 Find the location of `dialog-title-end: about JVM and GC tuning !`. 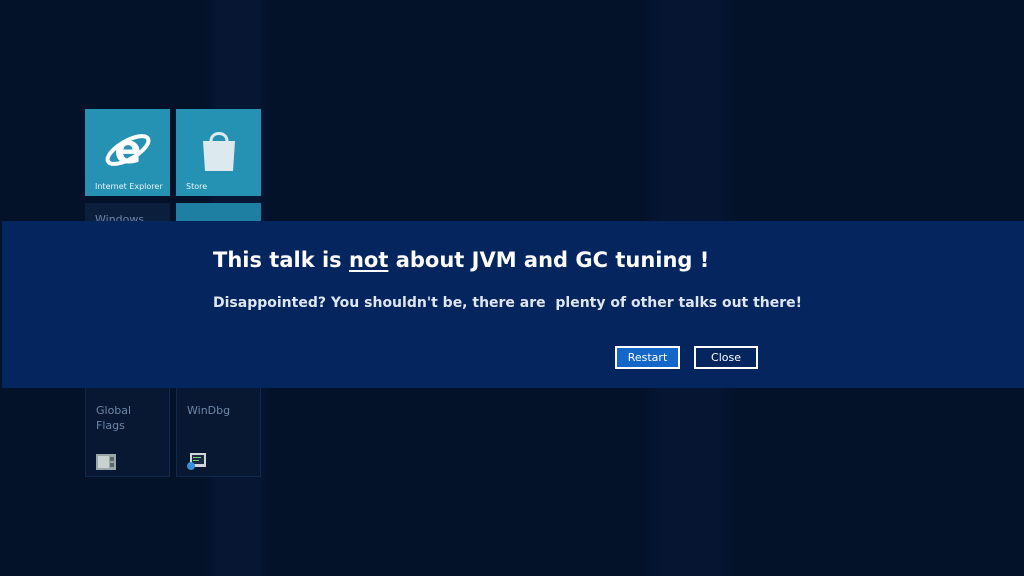

dialog-title-end: about JVM and GC tuning ! is located at coordinates (549, 260).